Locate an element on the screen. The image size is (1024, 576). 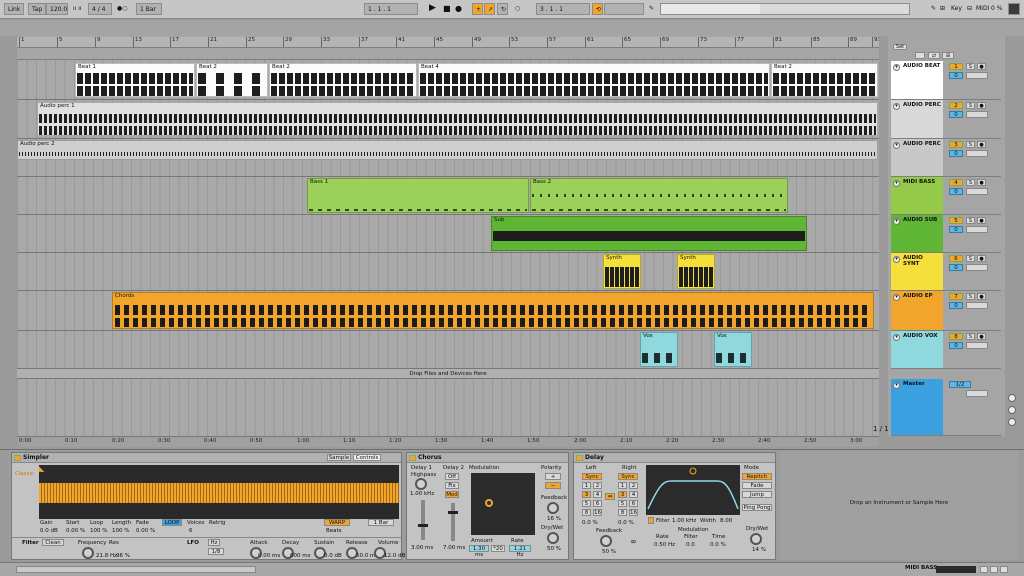
drop-files-area: Drop Files and Devices Here is located at coordinates (448, 374).